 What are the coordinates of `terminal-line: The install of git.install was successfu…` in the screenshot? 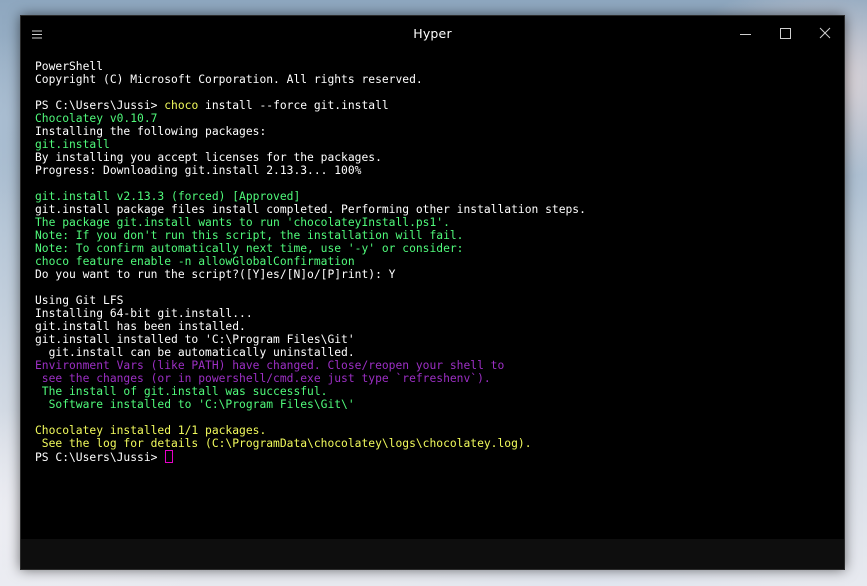 It's located at (434, 391).